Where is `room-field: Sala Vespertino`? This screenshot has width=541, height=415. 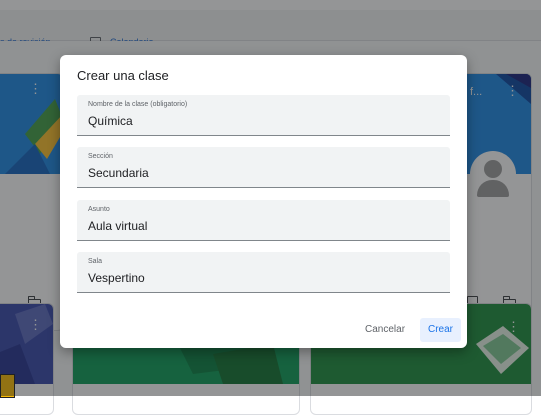 room-field: Sala Vespertino is located at coordinates (263, 272).